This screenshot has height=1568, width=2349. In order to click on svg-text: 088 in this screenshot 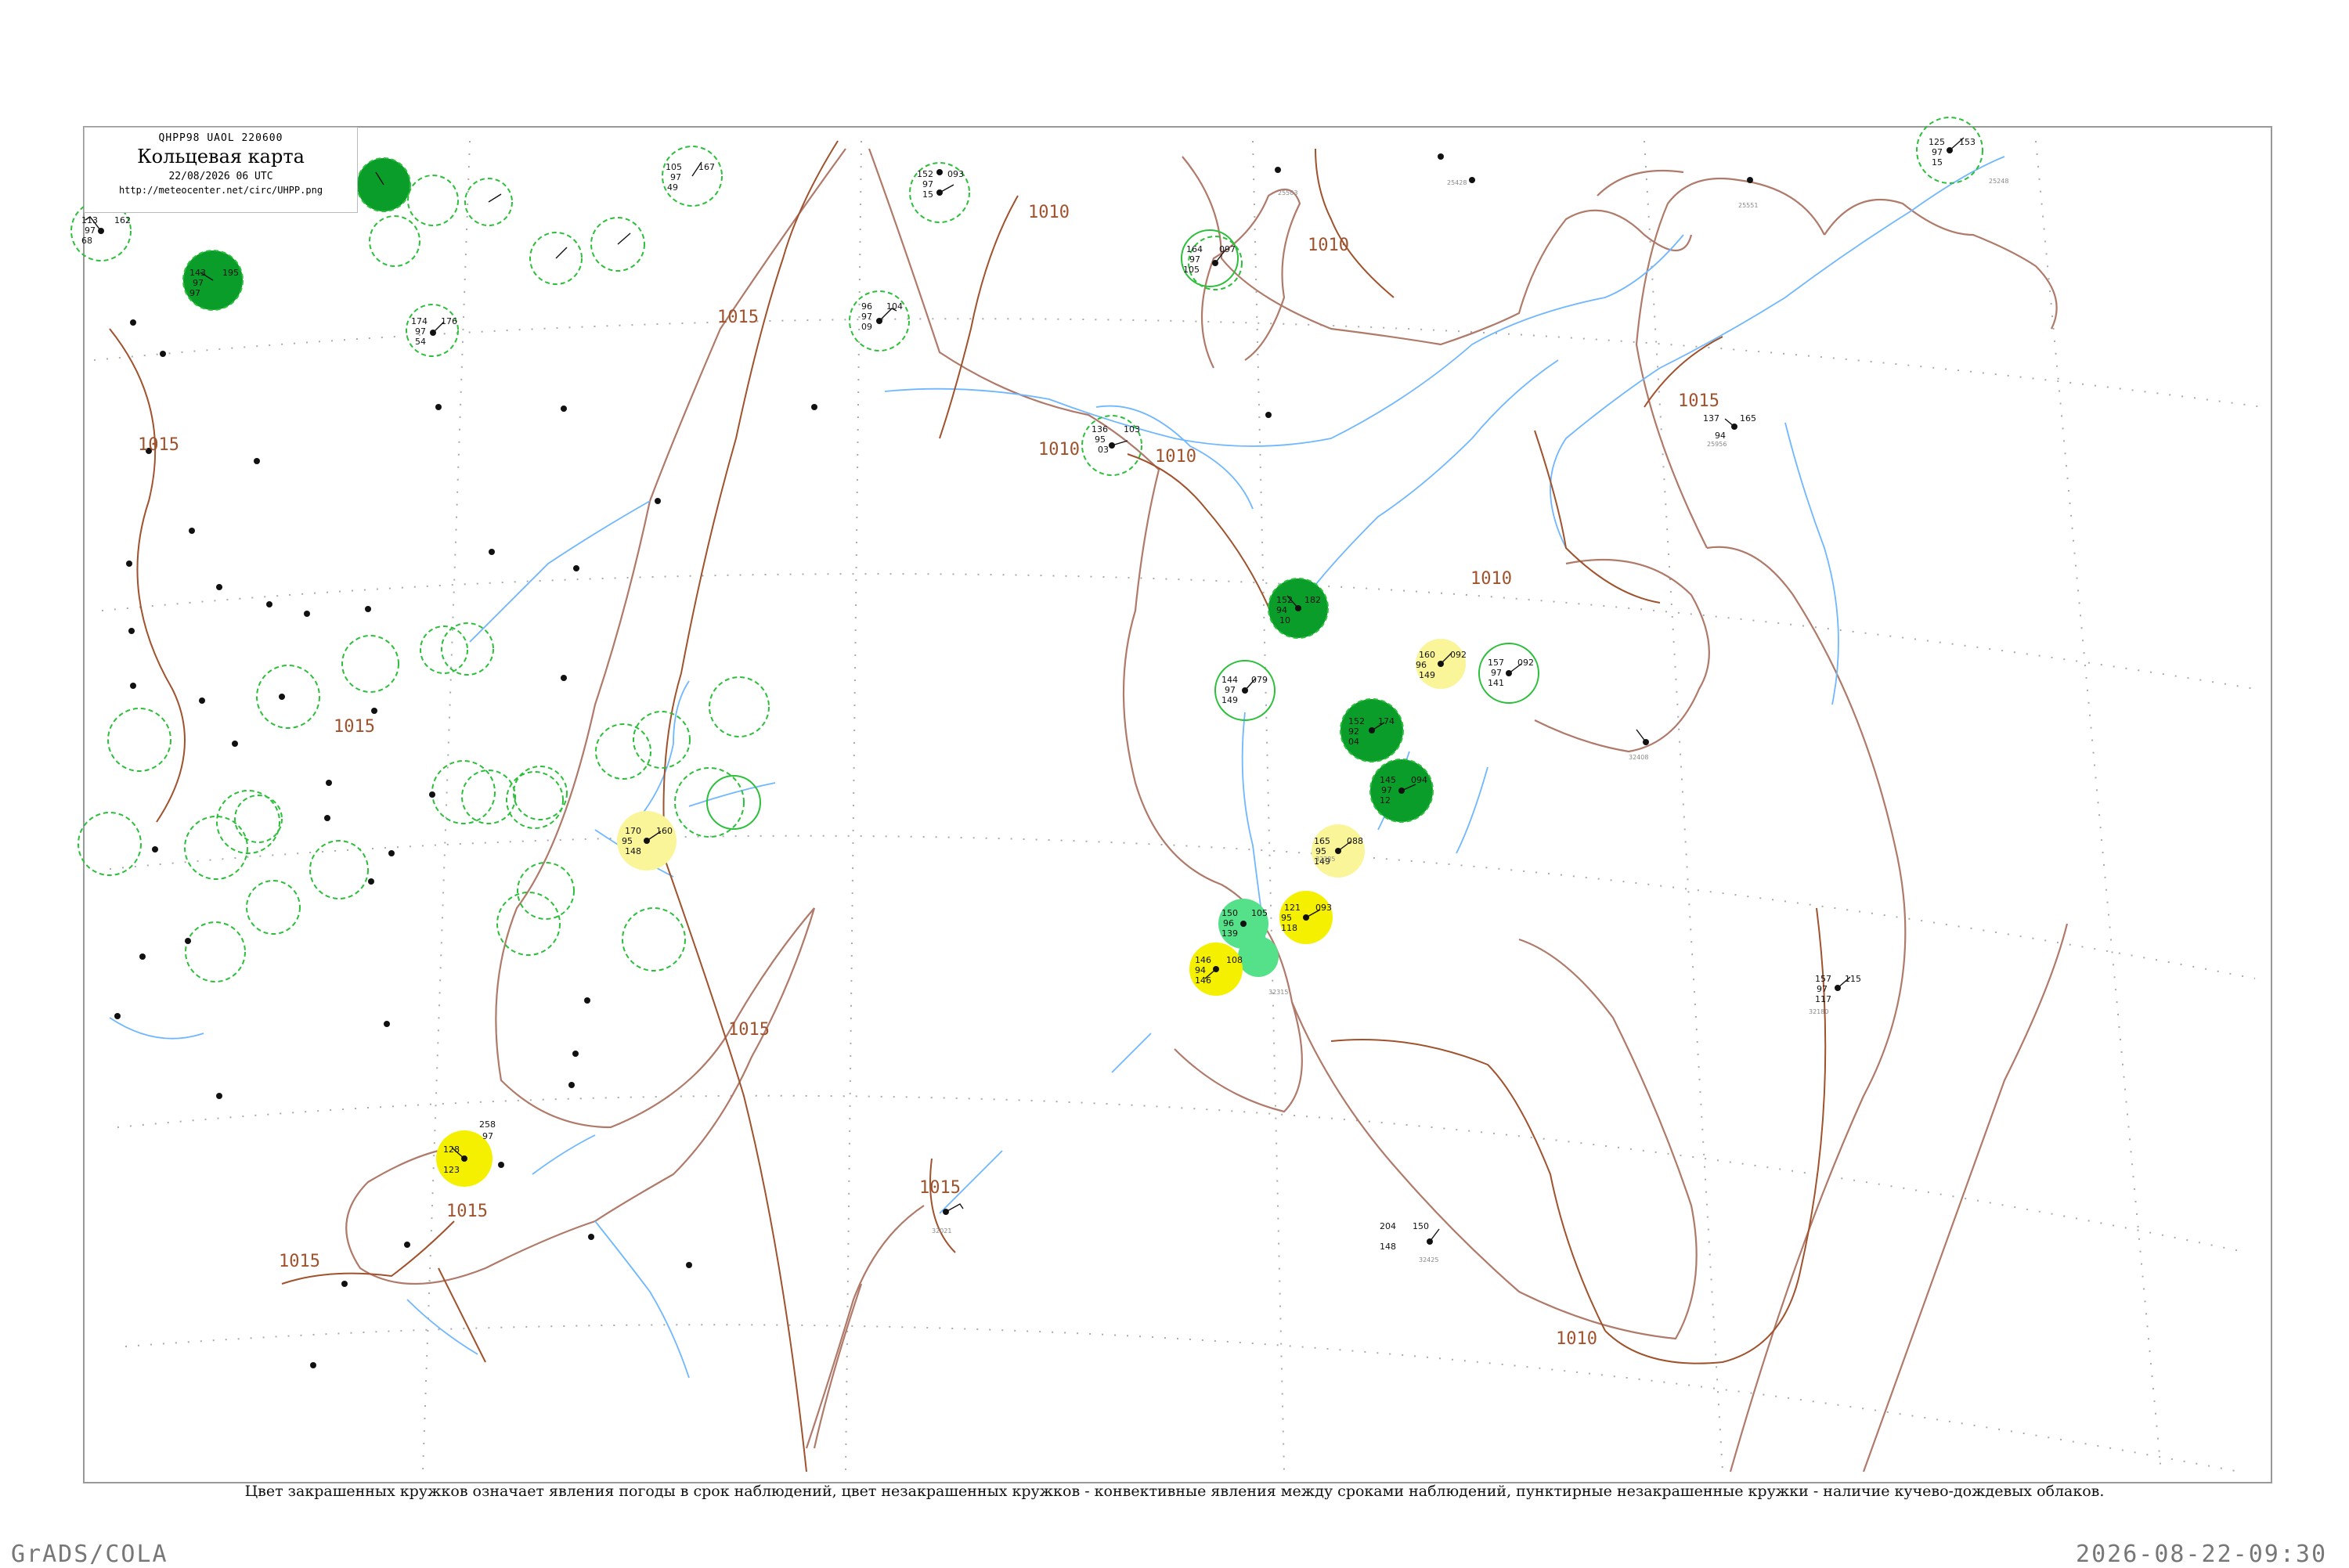, I will do `click(1355, 841)`.